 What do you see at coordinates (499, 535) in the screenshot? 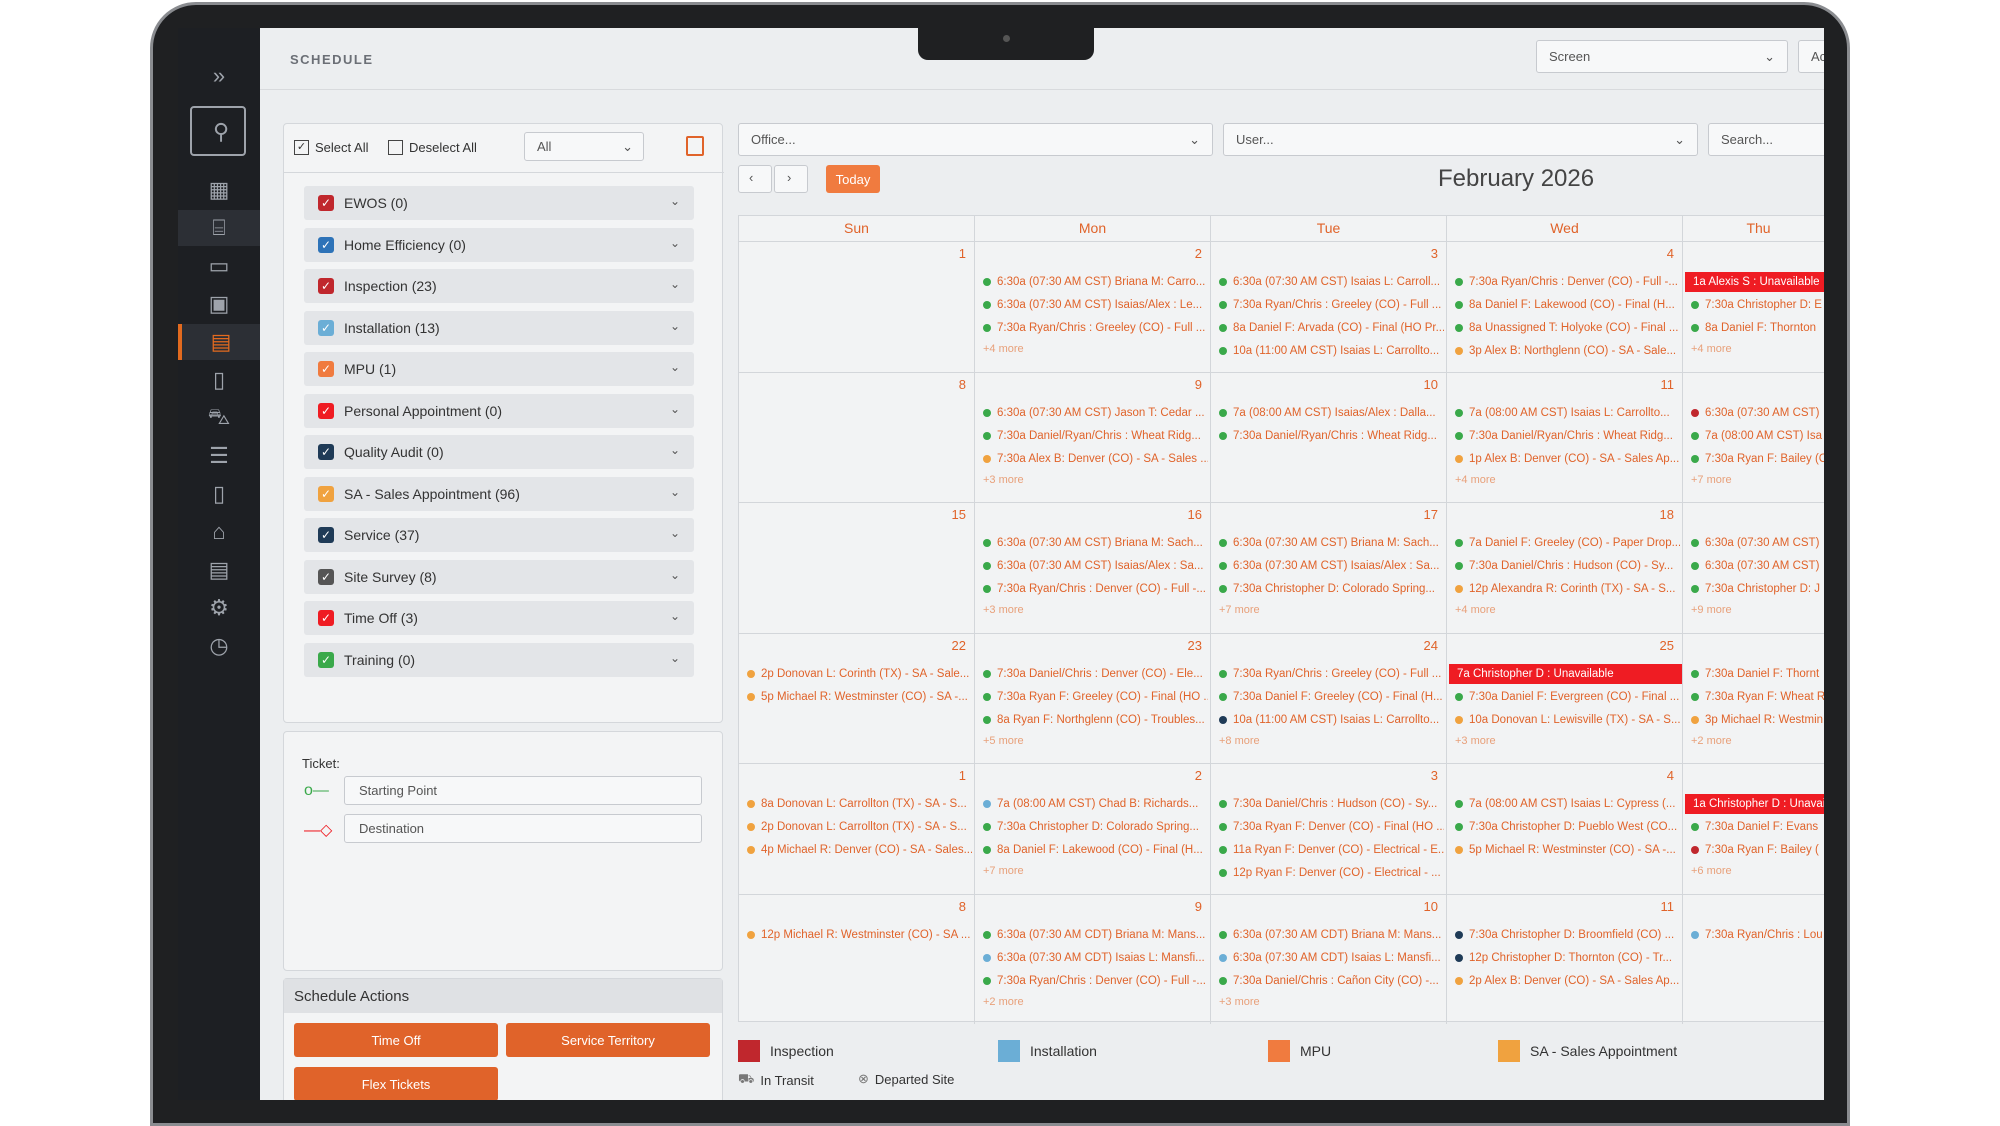
I see `category-row: ✓ Service (37) ⌄` at bounding box center [499, 535].